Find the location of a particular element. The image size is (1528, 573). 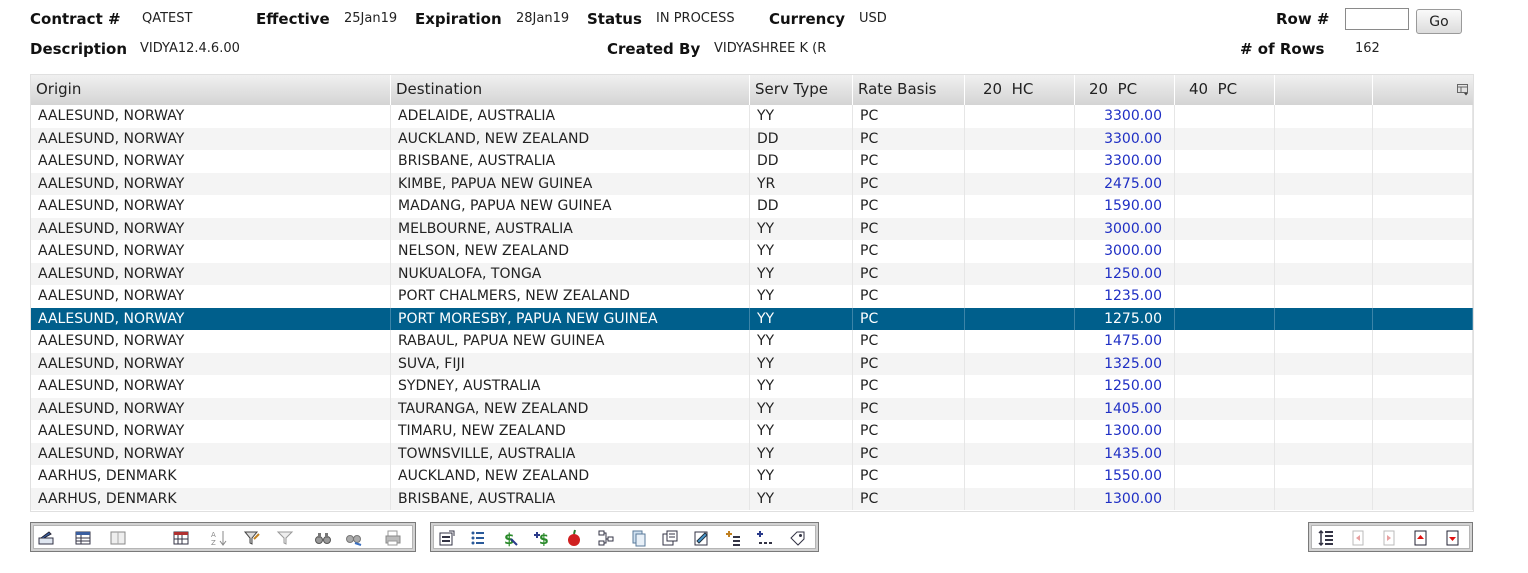

row-number-input is located at coordinates (1377, 19).